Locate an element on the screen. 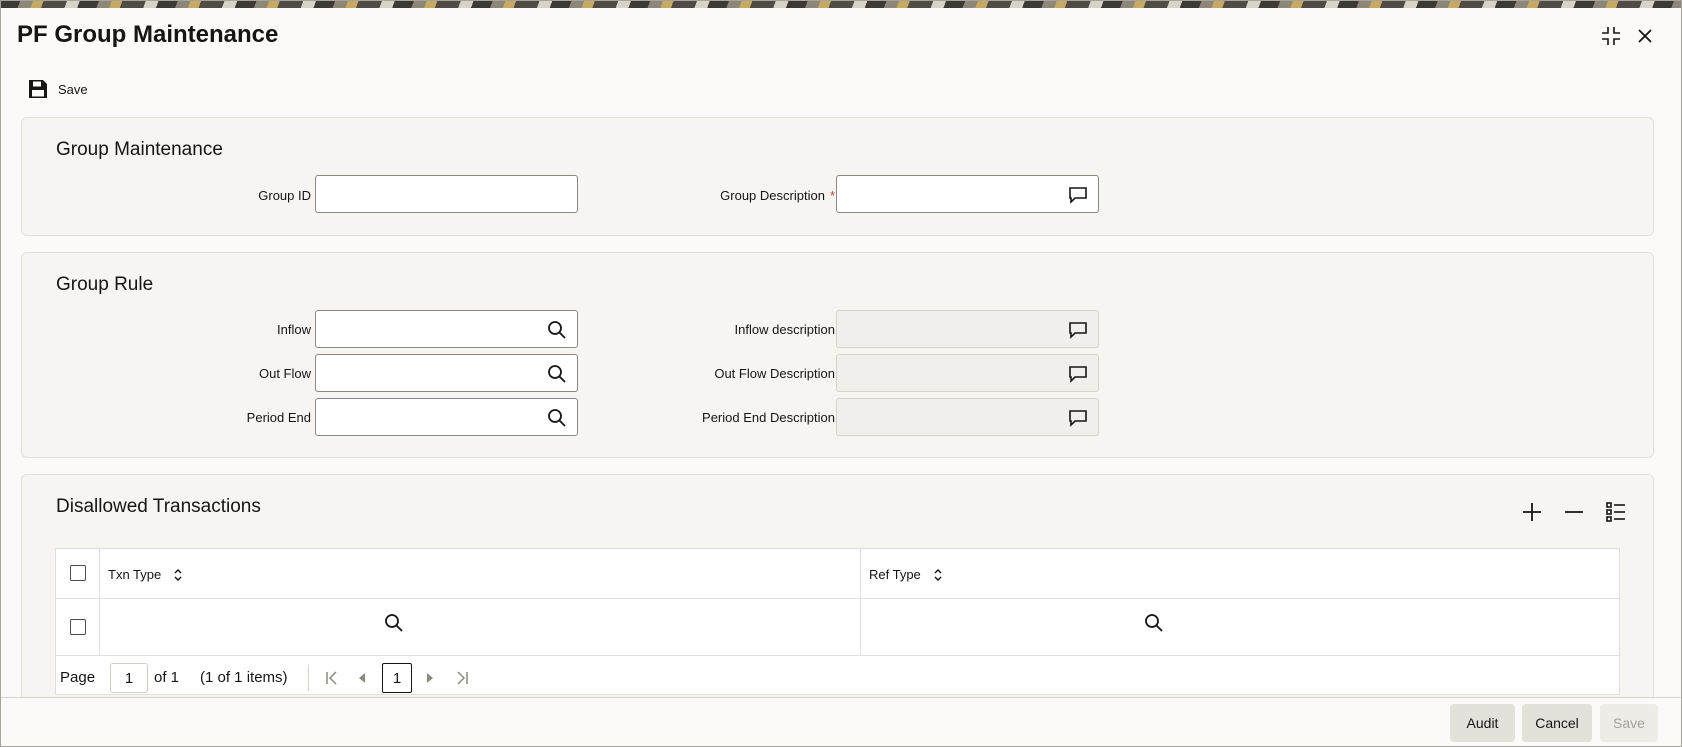 This screenshot has width=1682, height=747. next-page-button is located at coordinates (430, 678).